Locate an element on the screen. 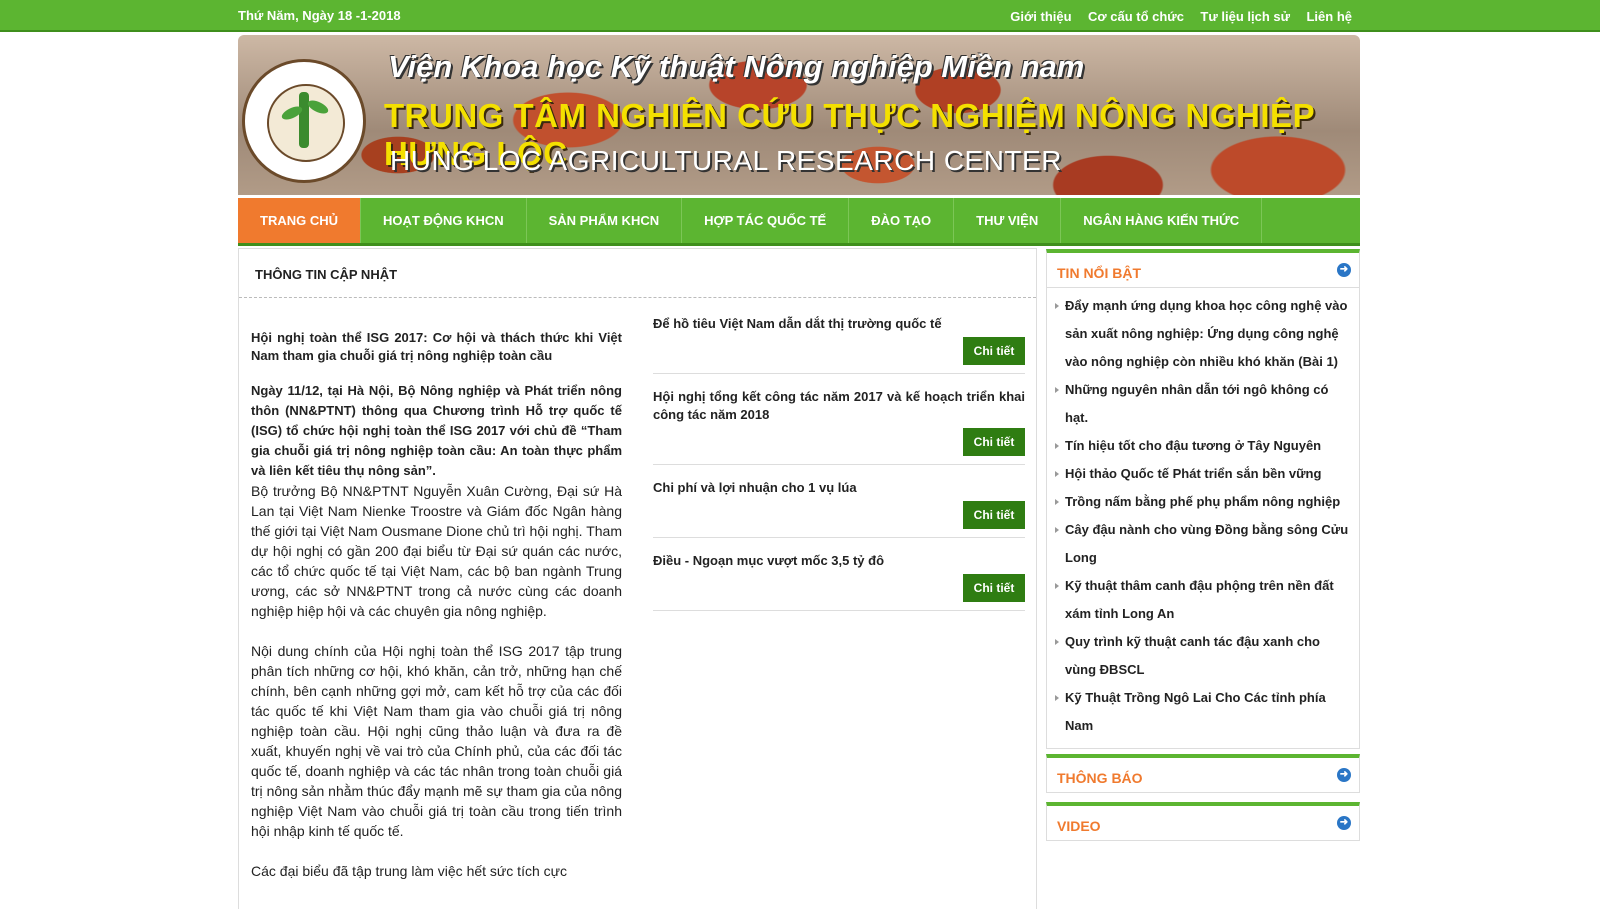 Image resolution: width=1600 pixels, height=909 pixels. list-item: Hội thảo Quốc tế Phát triển sắn bền vững is located at coordinates (1203, 474).